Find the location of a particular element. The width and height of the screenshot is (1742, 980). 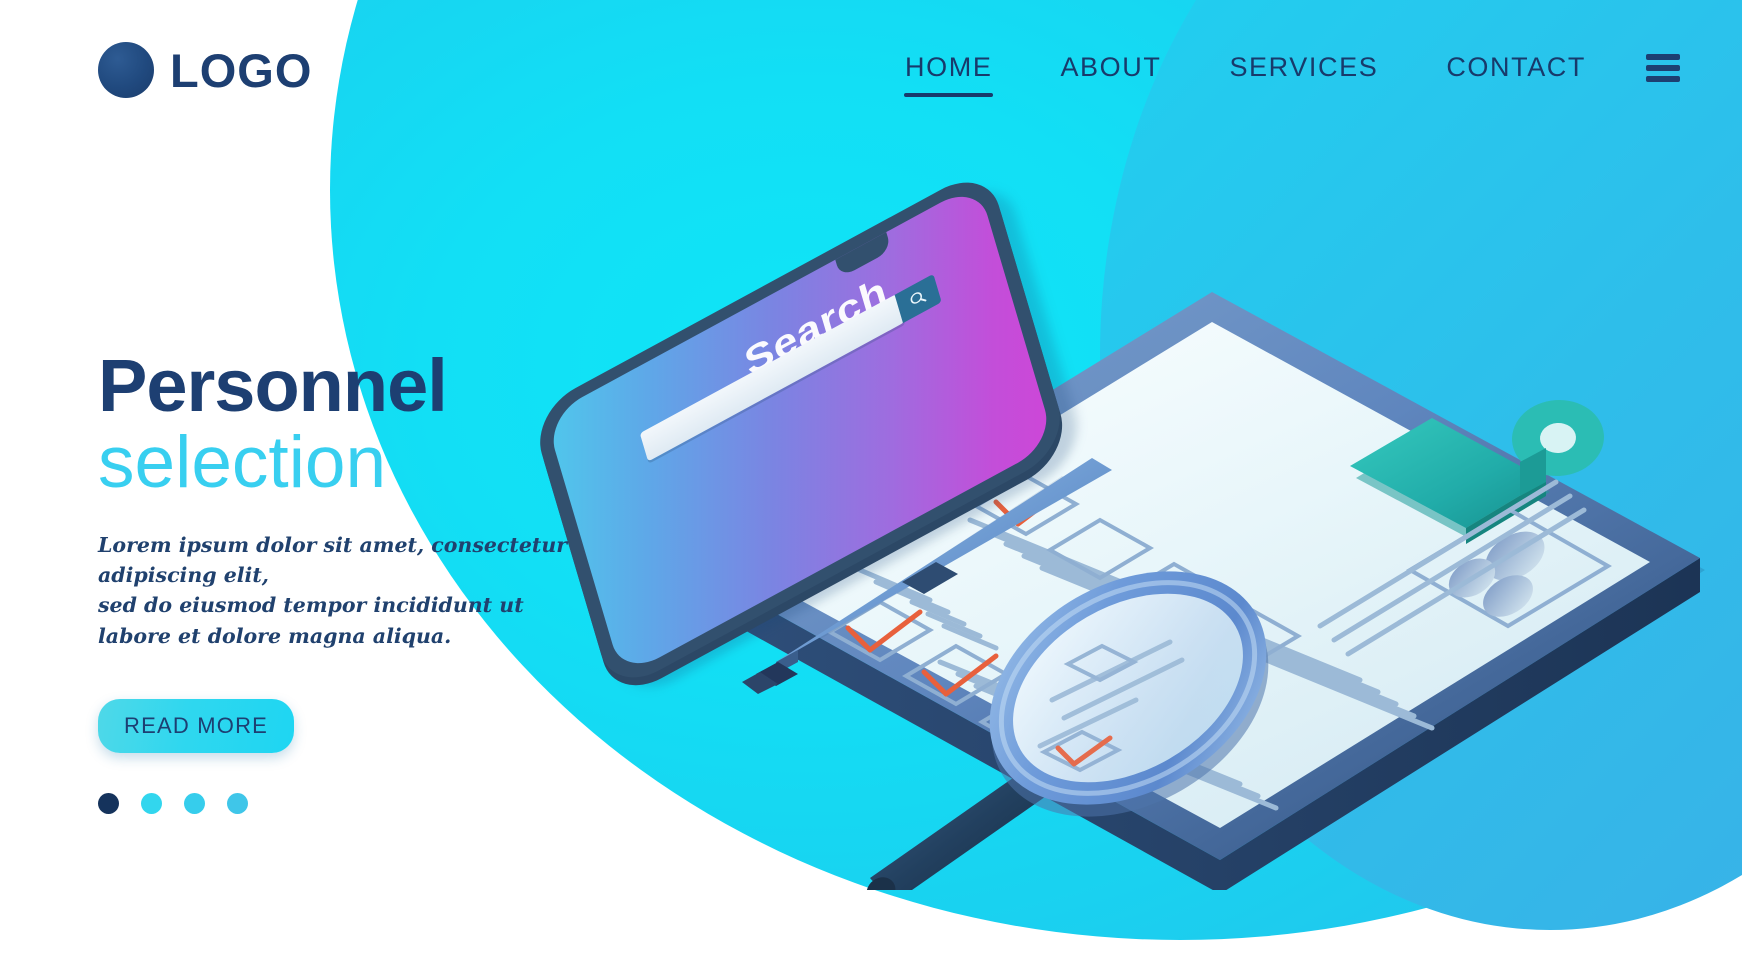

magnifier-search-icon is located at coordinates (918, 298).